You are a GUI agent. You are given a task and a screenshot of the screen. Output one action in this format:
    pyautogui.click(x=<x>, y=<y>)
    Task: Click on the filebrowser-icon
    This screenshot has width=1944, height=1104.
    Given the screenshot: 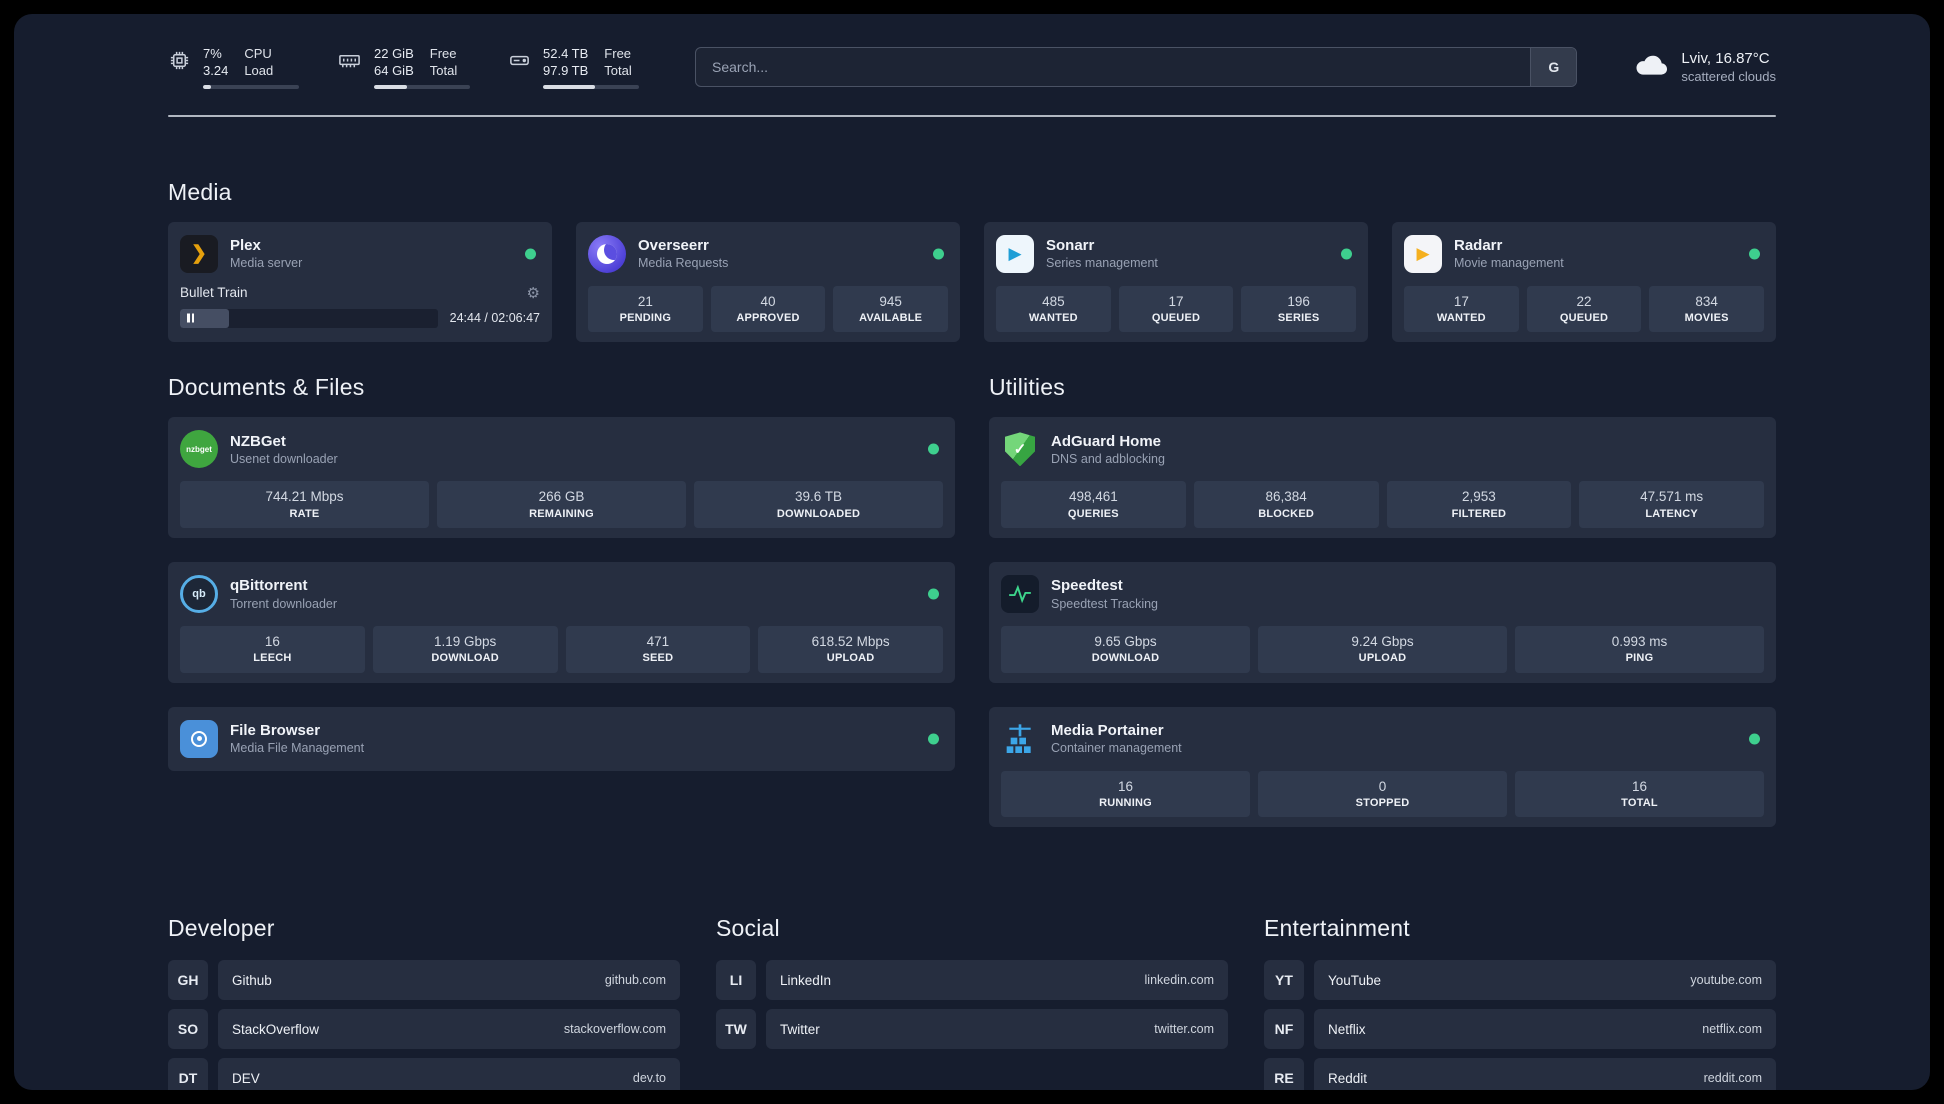 What is the action you would take?
    pyautogui.click(x=199, y=738)
    